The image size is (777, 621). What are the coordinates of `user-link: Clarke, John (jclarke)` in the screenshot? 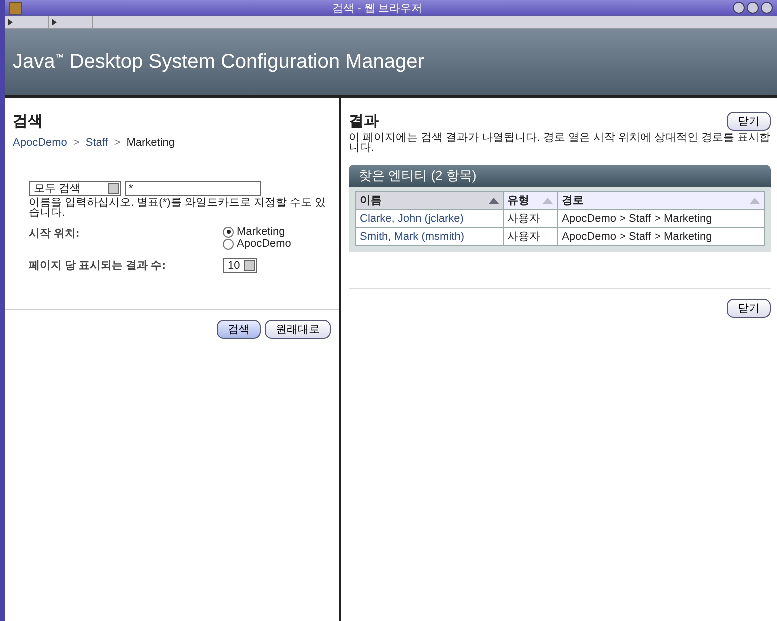 It's located at (412, 218).